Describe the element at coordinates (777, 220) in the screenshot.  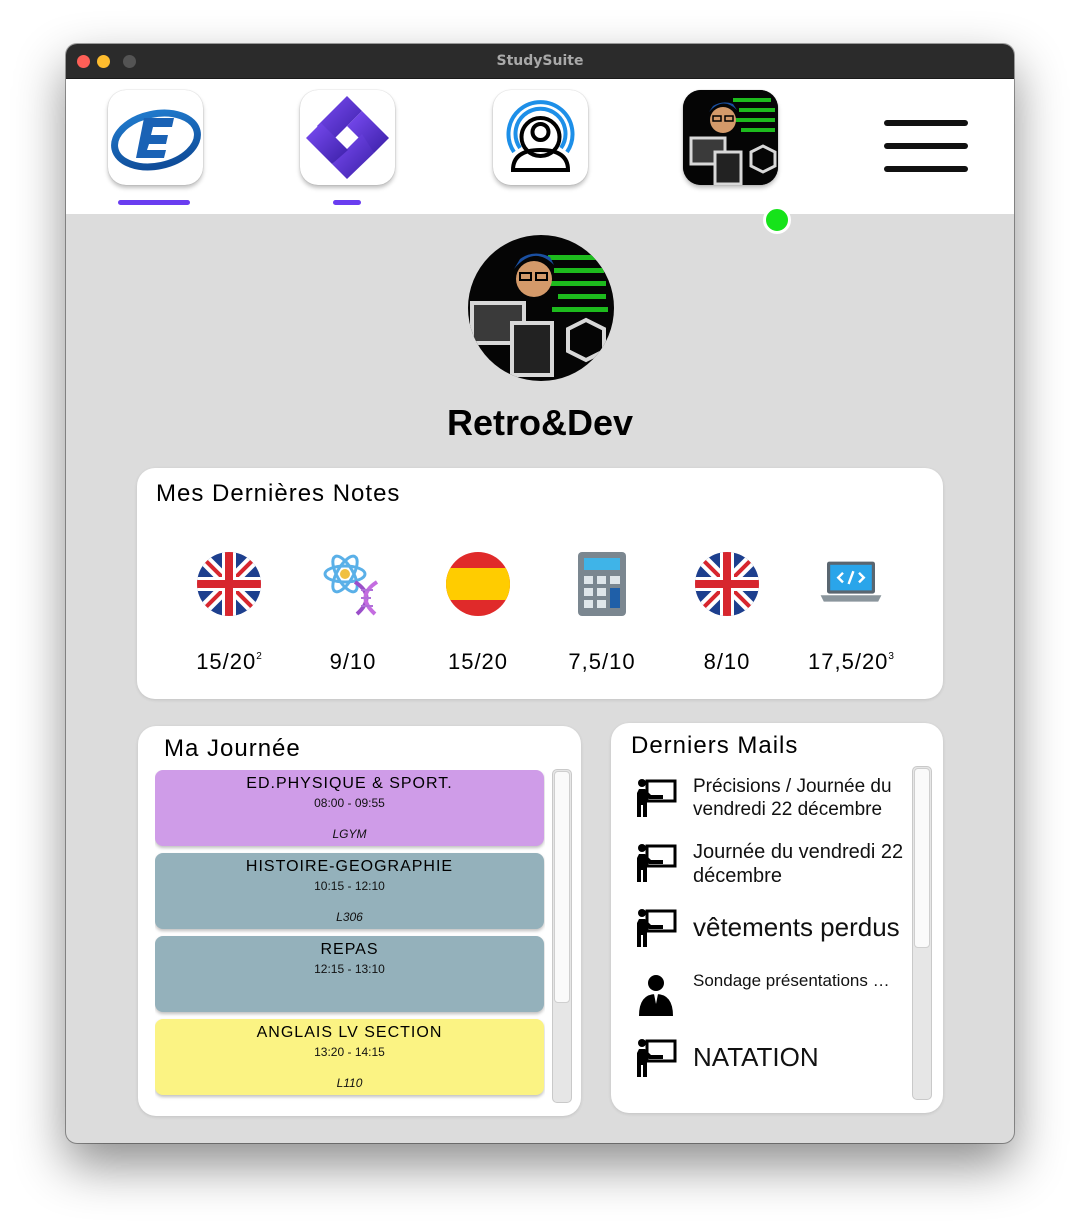
I see `online-status-dot` at that location.